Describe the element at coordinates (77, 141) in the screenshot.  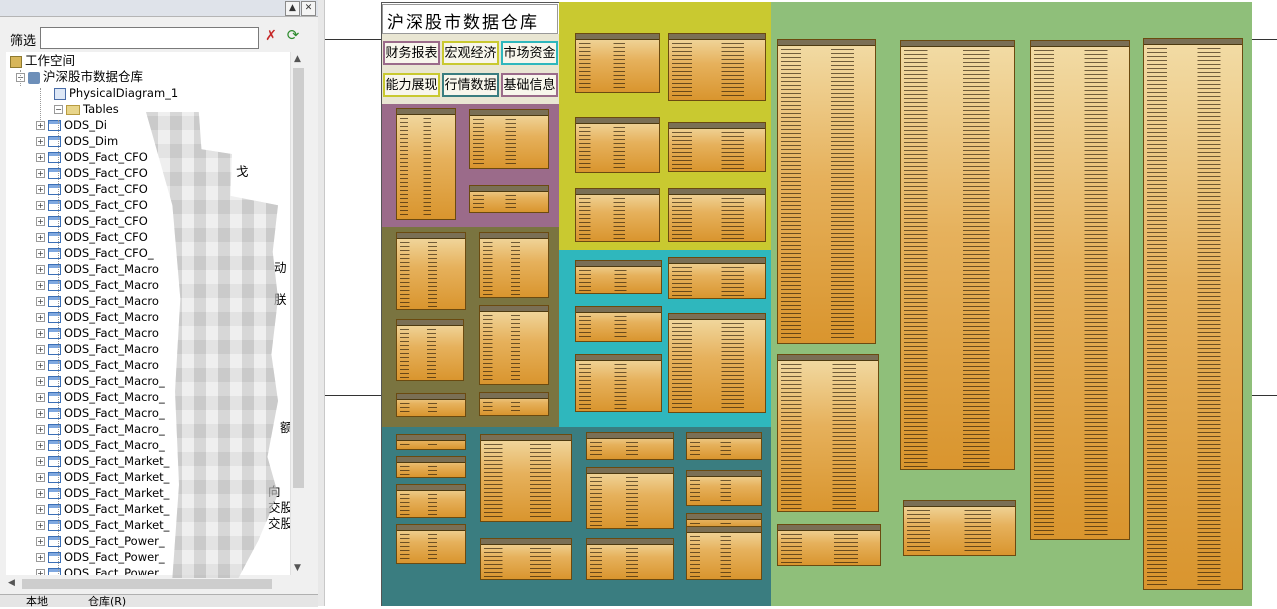
I see `table-tree-item: + ODS_Dim` at that location.